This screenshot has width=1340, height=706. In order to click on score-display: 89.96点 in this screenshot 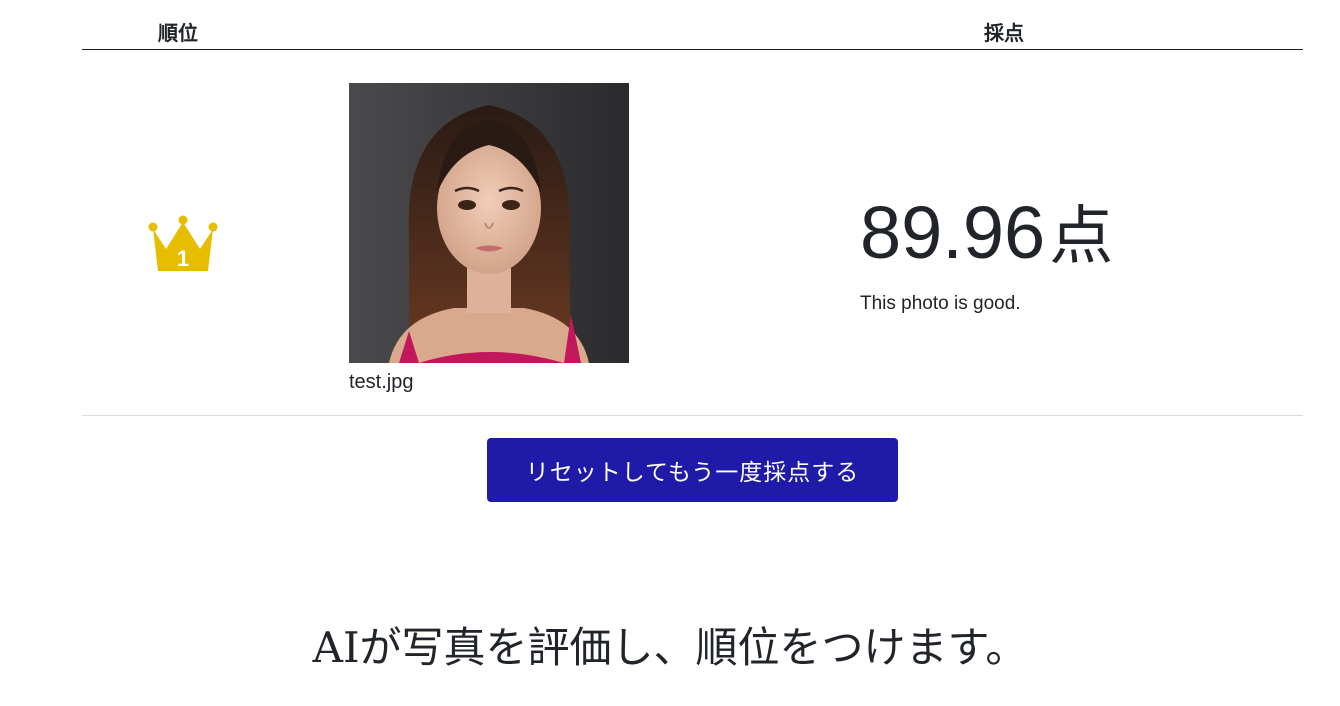, I will do `click(986, 235)`.